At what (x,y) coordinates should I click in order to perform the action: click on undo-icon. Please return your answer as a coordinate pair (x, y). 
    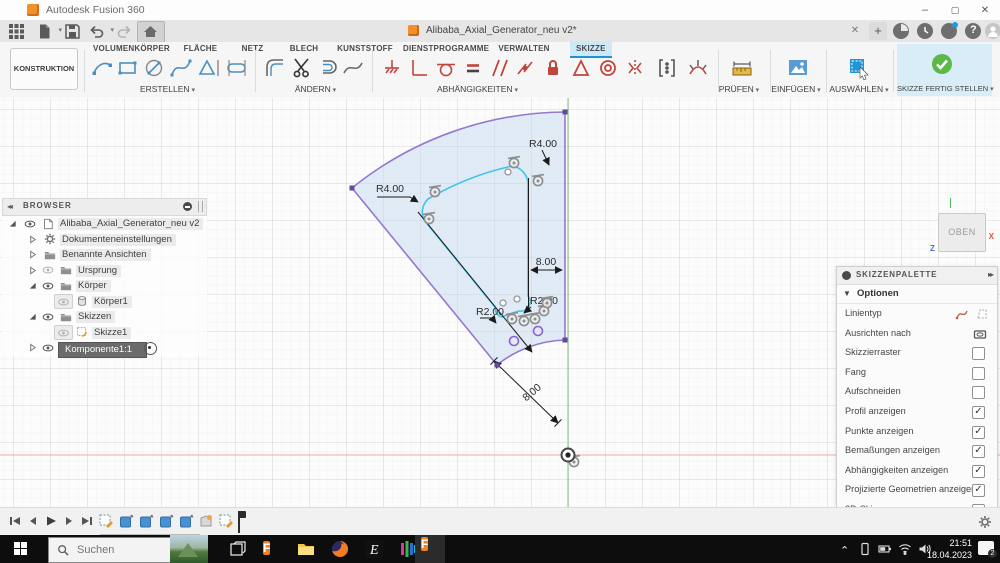
    Looking at the image, I should click on (101, 31).